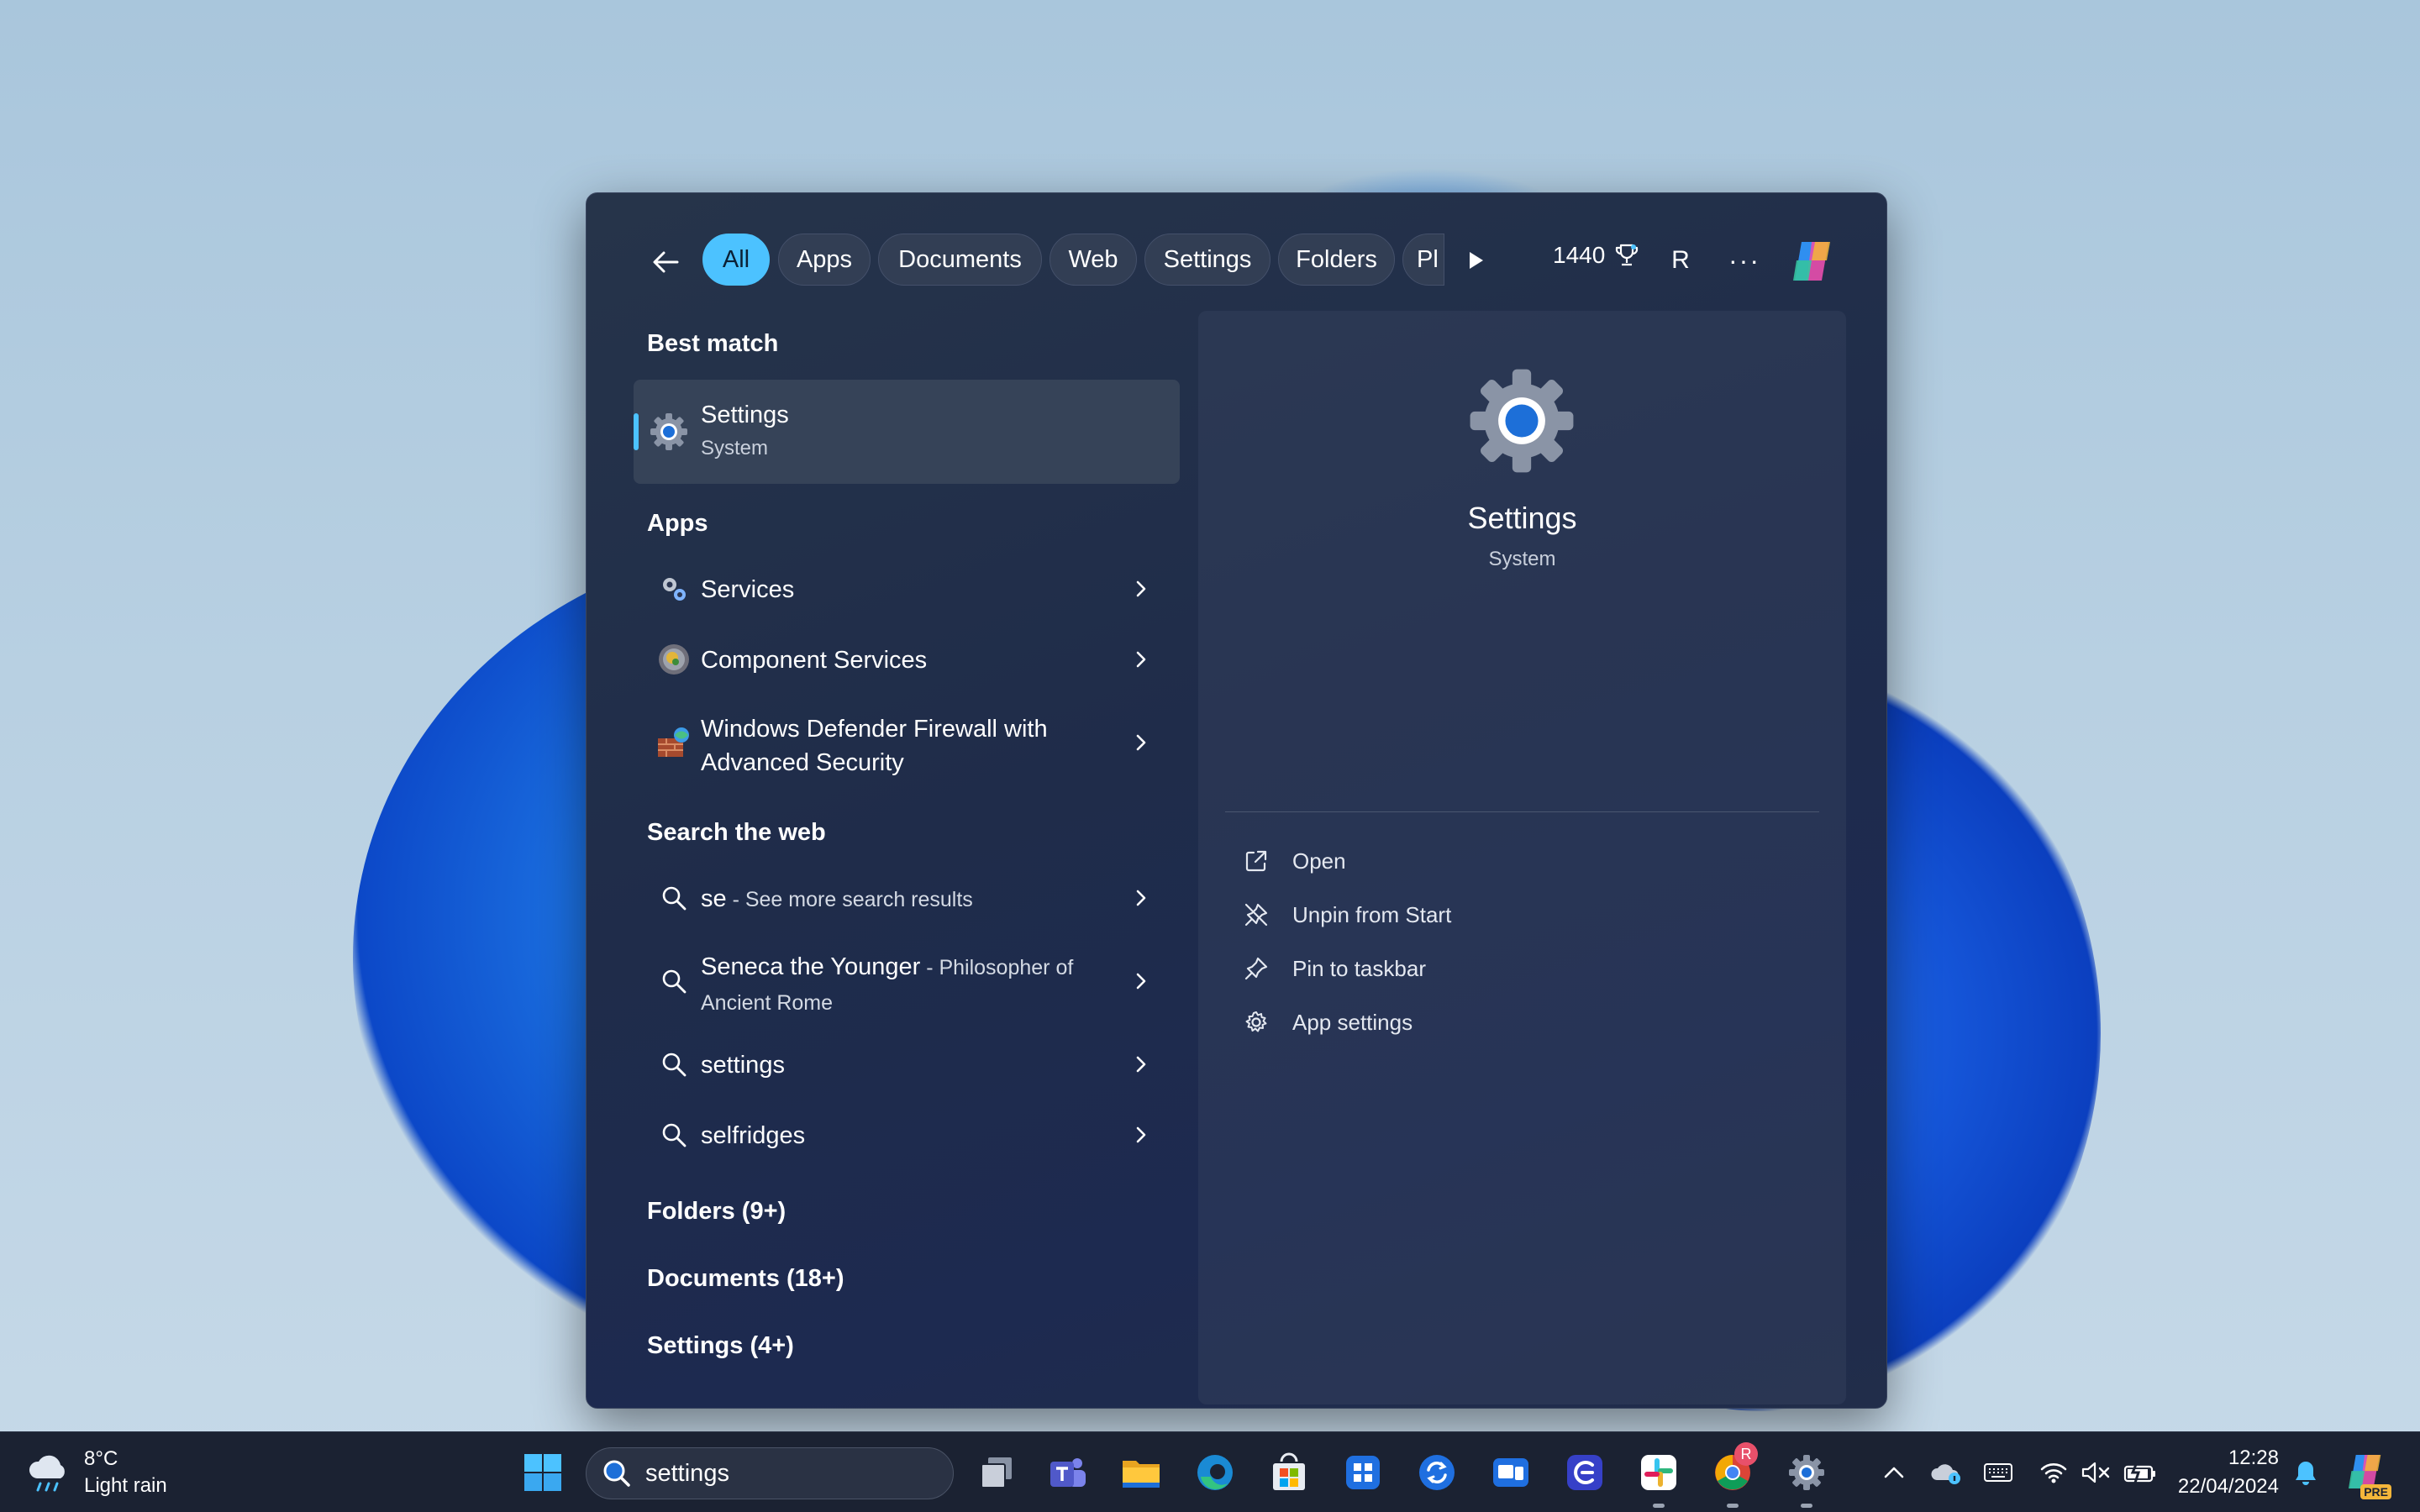 Image resolution: width=2420 pixels, height=1512 pixels. What do you see at coordinates (1359, 968) in the screenshot?
I see `action-label: Pin to taskbar` at bounding box center [1359, 968].